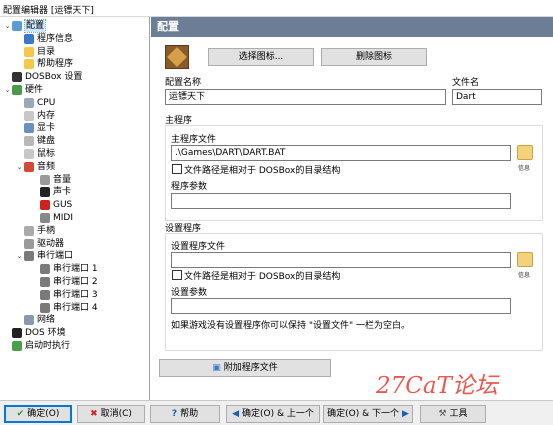 This screenshot has height=425, width=553. What do you see at coordinates (189, 293) in the screenshot?
I see `setup-params-label: 设置参数` at bounding box center [189, 293].